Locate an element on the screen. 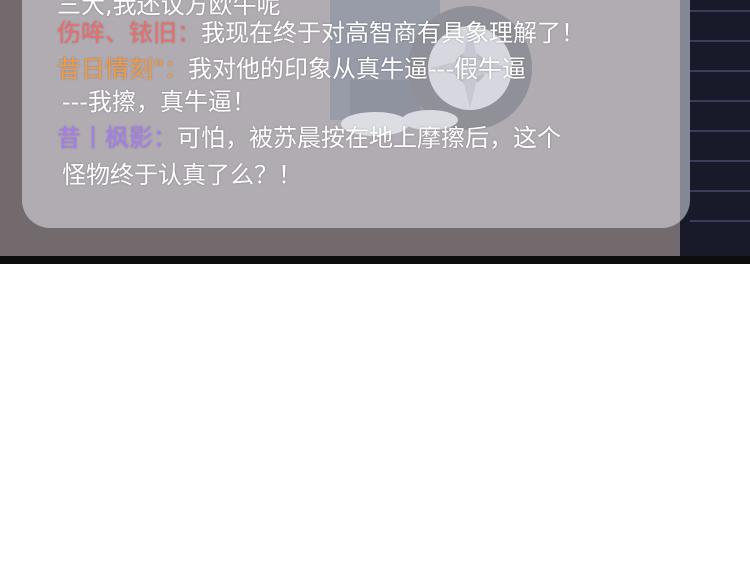 The image size is (750, 586). panel-divider is located at coordinates (375, 260).